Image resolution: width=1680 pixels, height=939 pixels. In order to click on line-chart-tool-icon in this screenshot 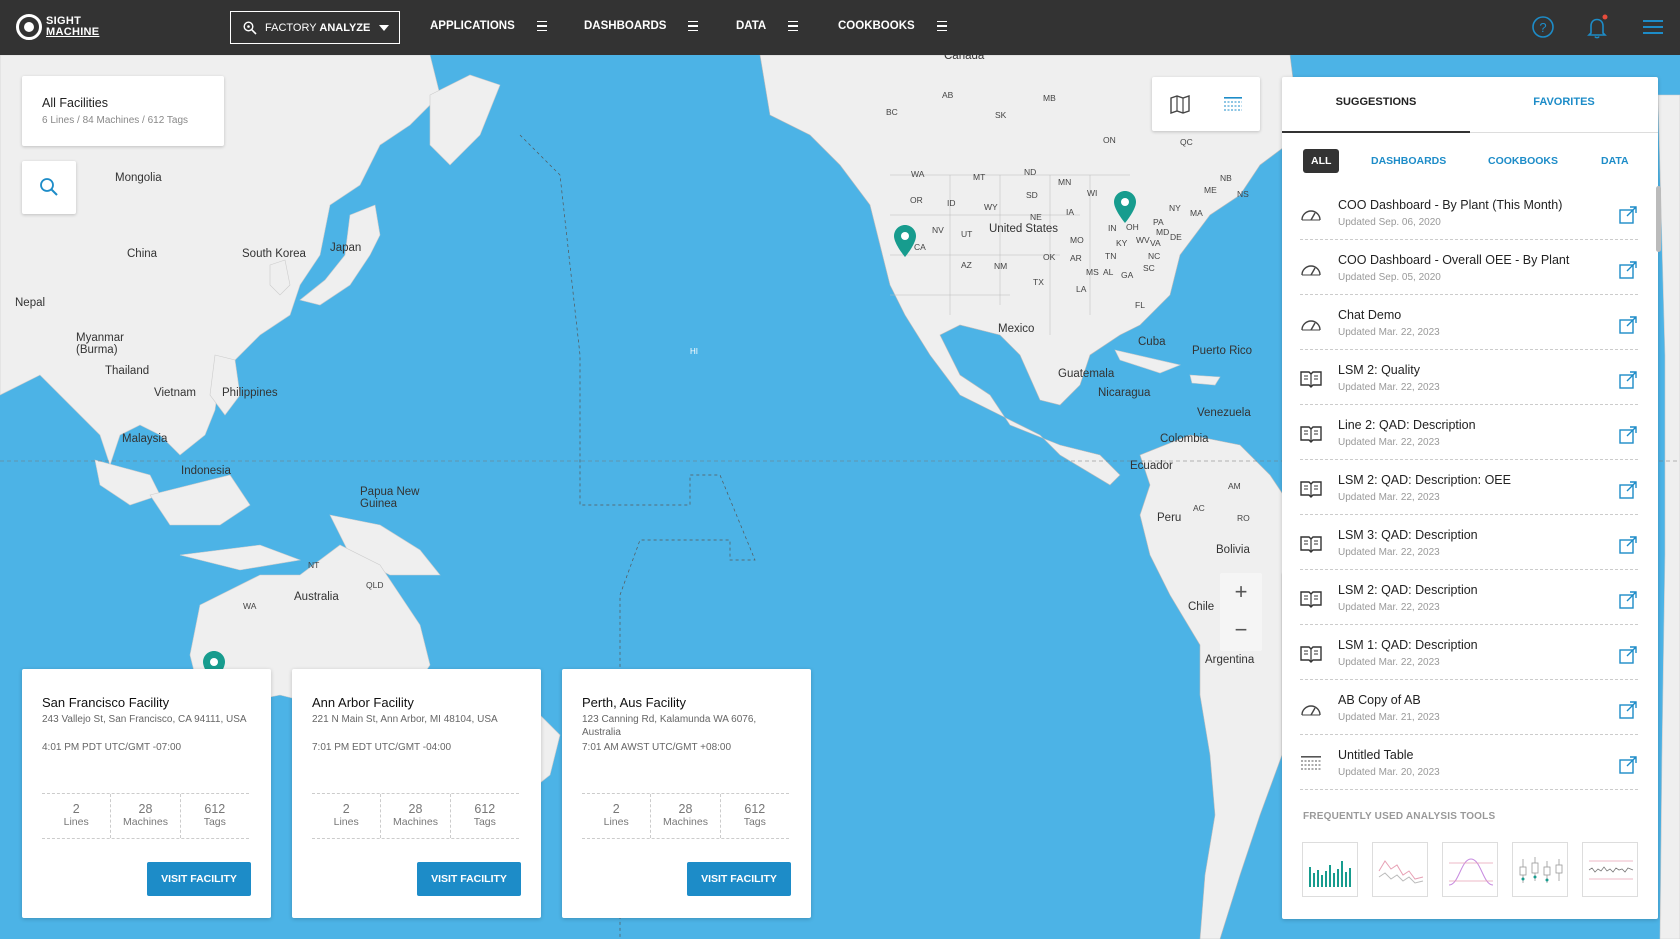, I will do `click(1400, 869)`.